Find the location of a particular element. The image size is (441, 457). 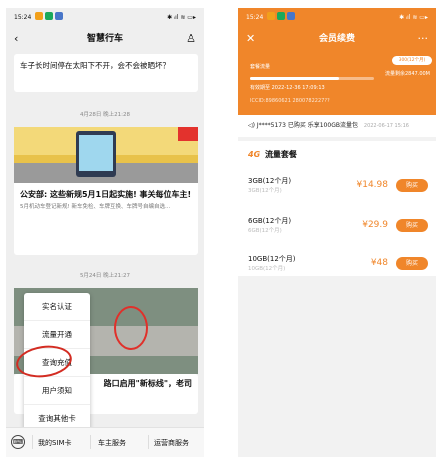

package-name: 6GB(12个月) is located at coordinates (270, 221).